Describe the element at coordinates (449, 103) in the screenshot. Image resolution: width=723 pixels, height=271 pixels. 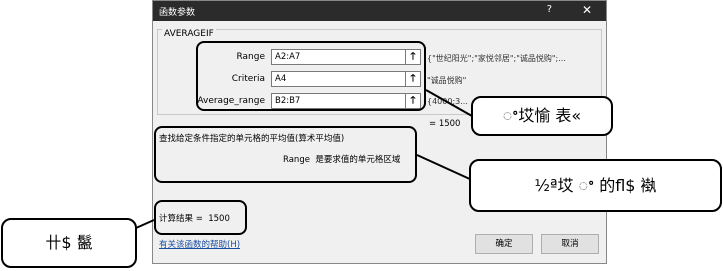
I see `args-connector-line` at that location.